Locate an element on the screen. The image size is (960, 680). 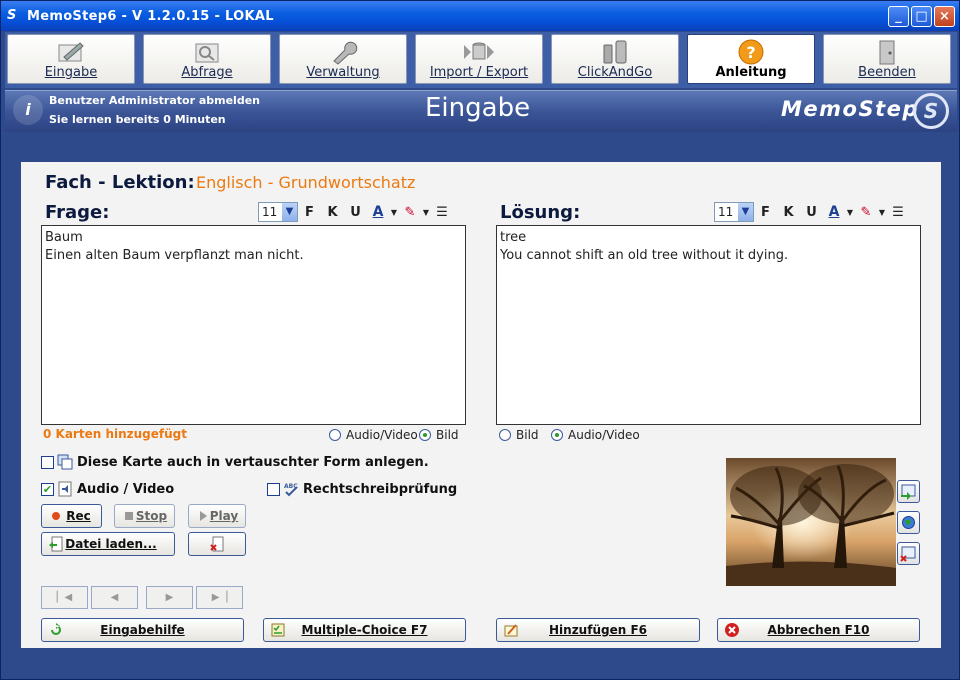
brand-logo: MemoStep is located at coordinates (850, 109).